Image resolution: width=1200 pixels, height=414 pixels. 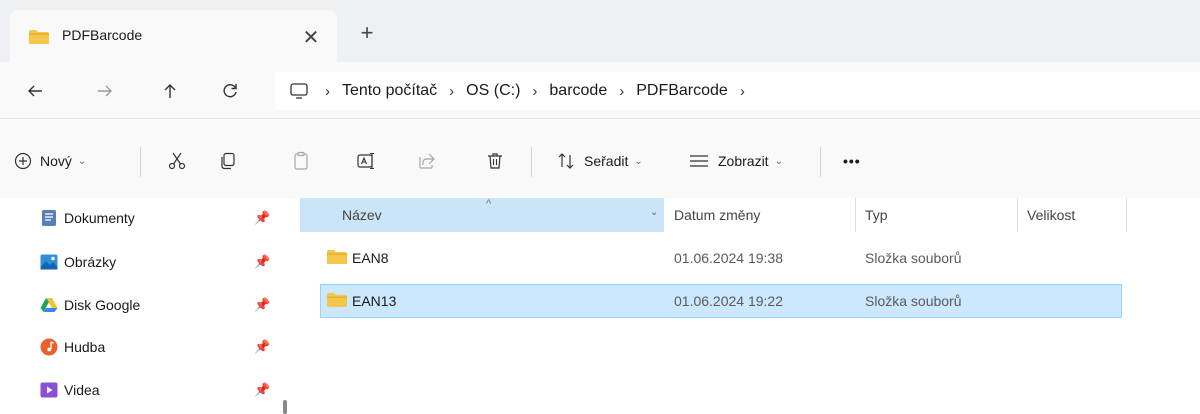 What do you see at coordinates (735, 161) in the screenshot?
I see `view-button: Zobrazit ⌄` at bounding box center [735, 161].